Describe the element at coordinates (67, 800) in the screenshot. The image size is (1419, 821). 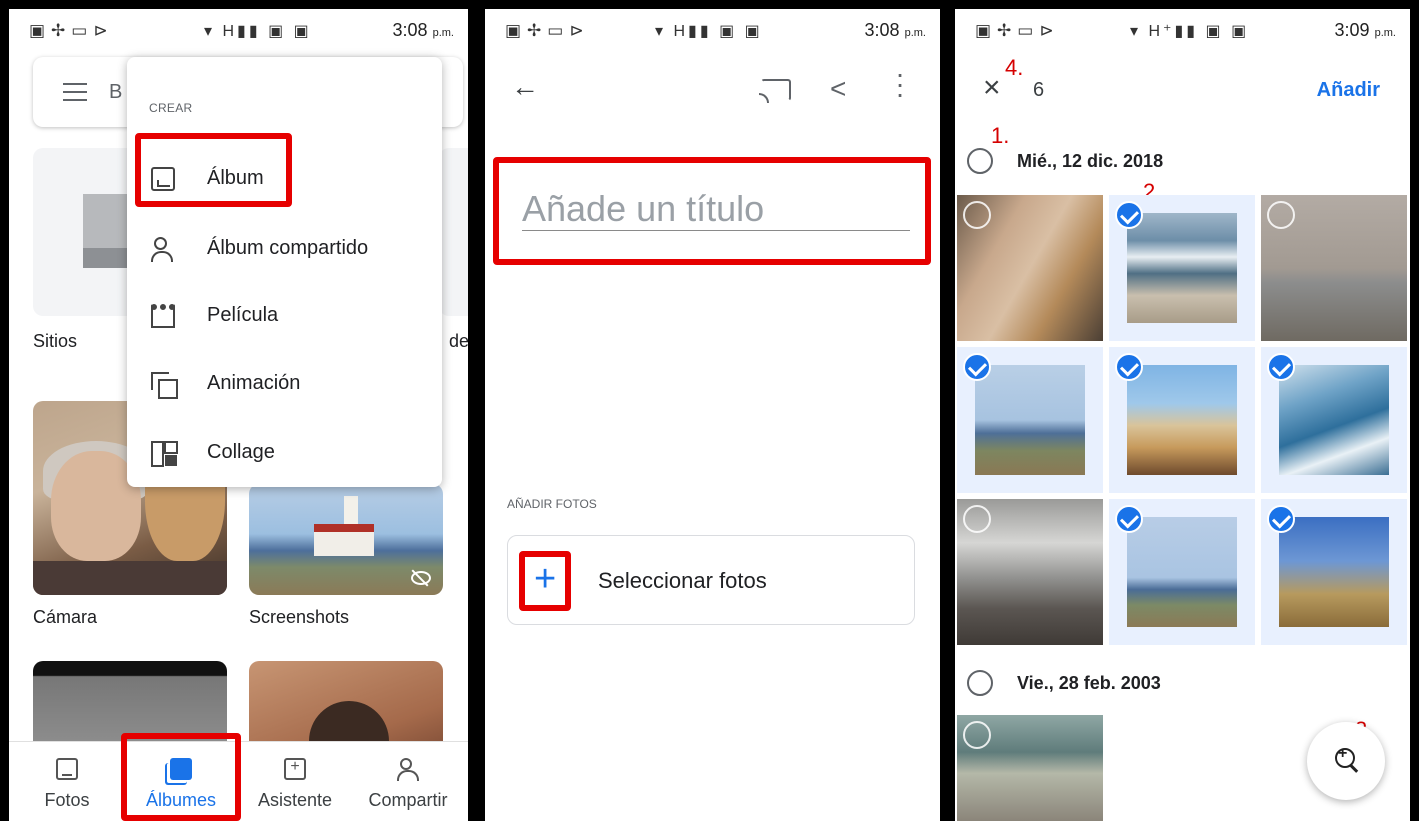
I see `nav-label: Fotos` at that location.